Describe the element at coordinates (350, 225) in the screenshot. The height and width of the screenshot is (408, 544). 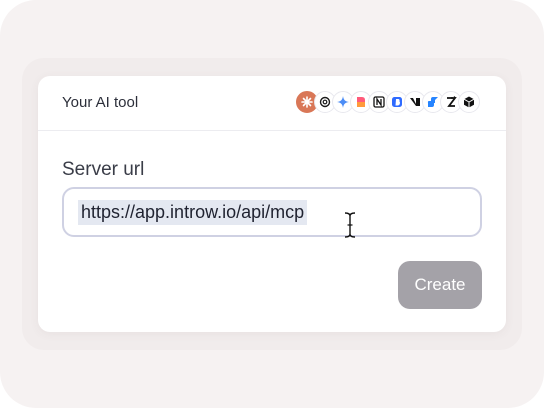
I see `text-cursor-icon` at that location.